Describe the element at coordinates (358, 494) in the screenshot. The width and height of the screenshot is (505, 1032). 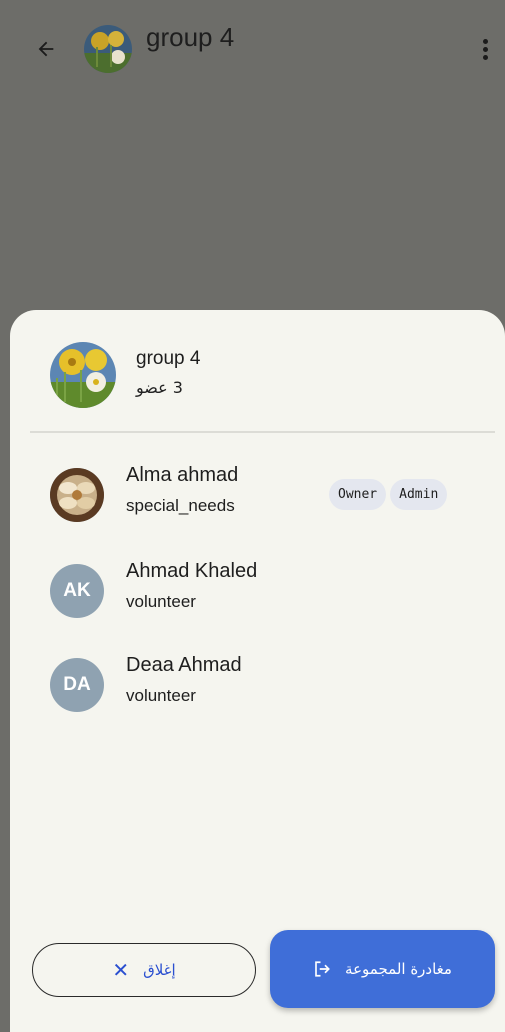
I see `owner-badge: Owner` at that location.